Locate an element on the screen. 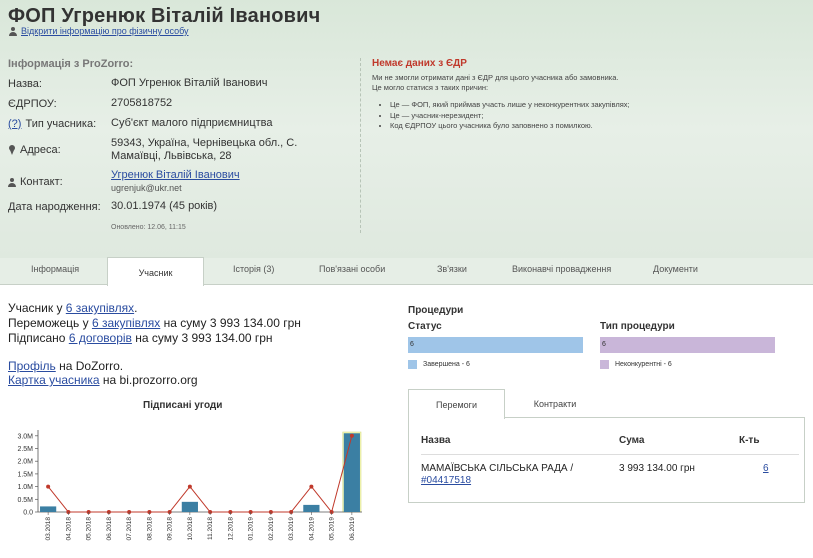 This screenshot has width=813, height=558. tab-participant: Учасник is located at coordinates (155, 271).